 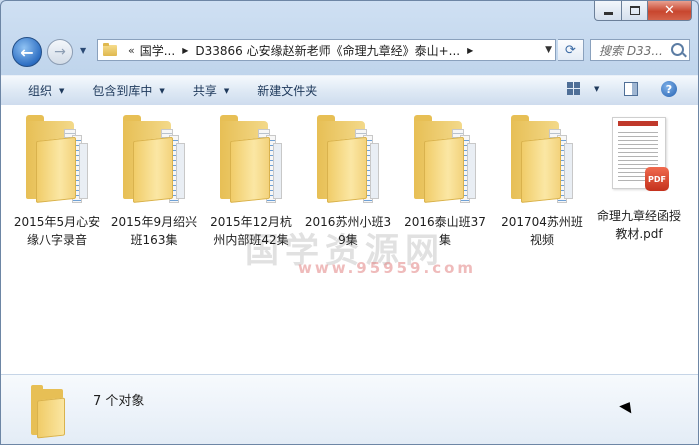 I want to click on close-button: ✕, so click(x=670, y=11).